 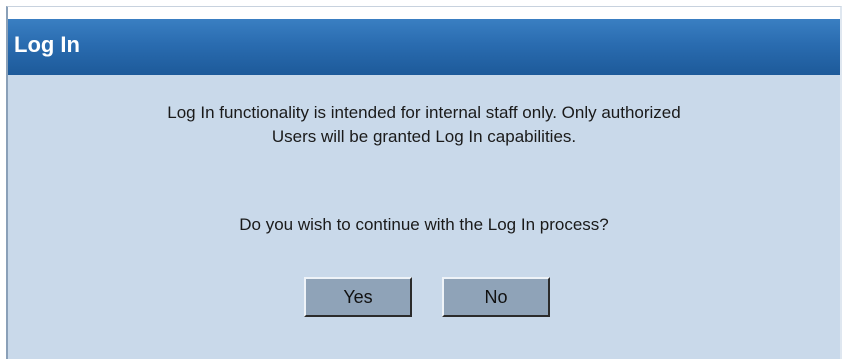 What do you see at coordinates (424, 13) in the screenshot?
I see `dialog-top-strip` at bounding box center [424, 13].